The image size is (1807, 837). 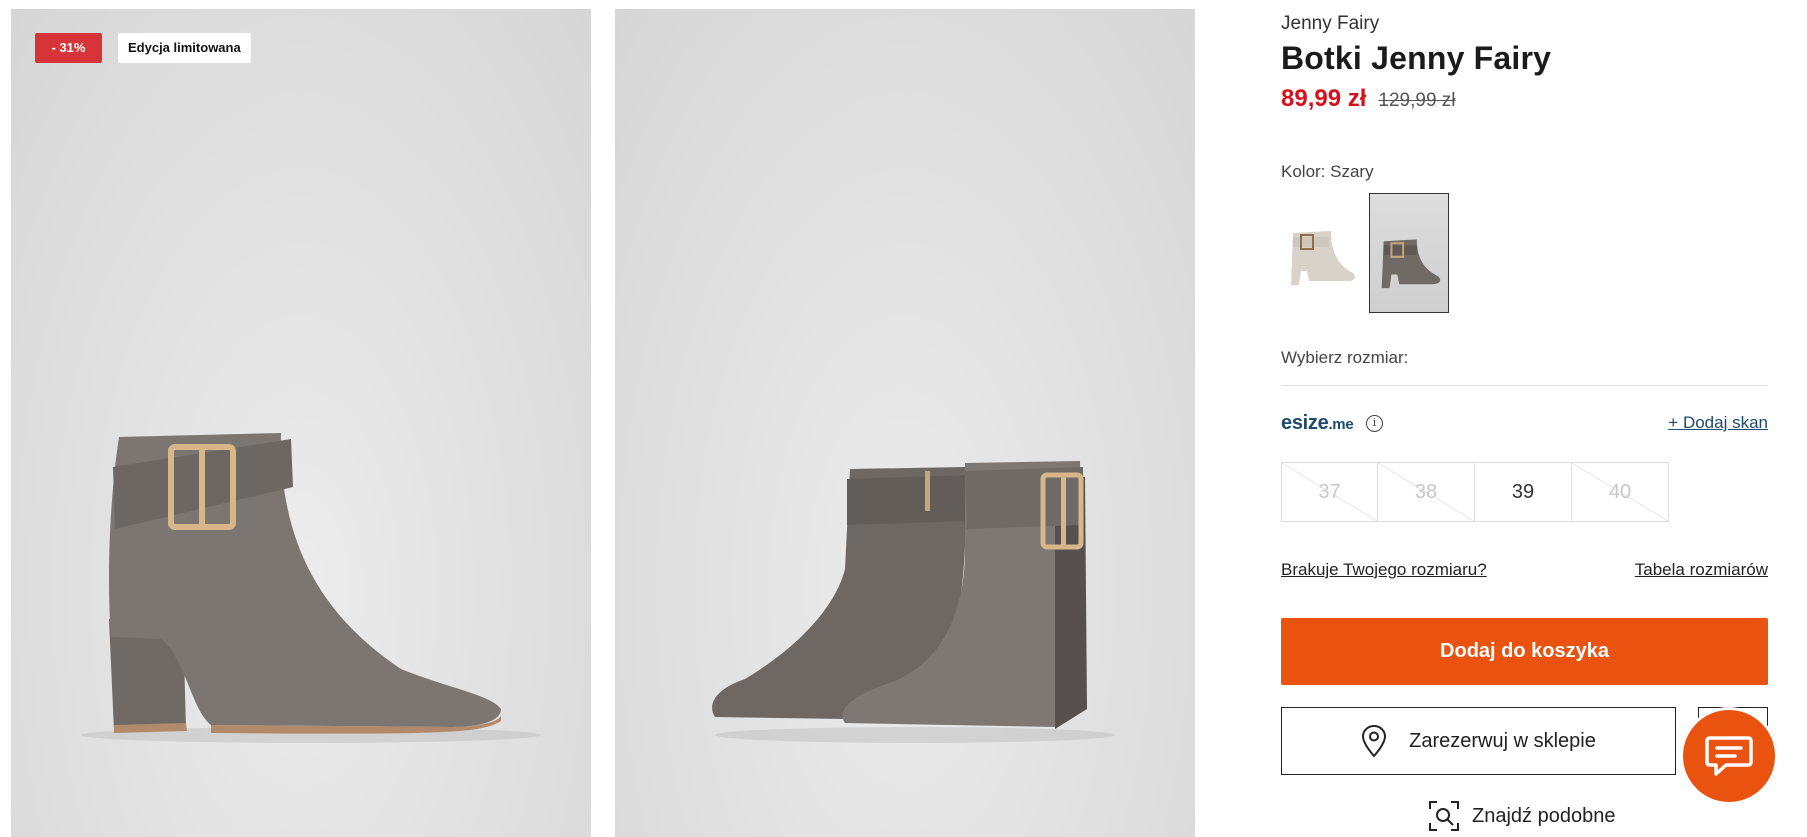 What do you see at coordinates (1417, 100) in the screenshot?
I see `price-original: 129,99 zł` at bounding box center [1417, 100].